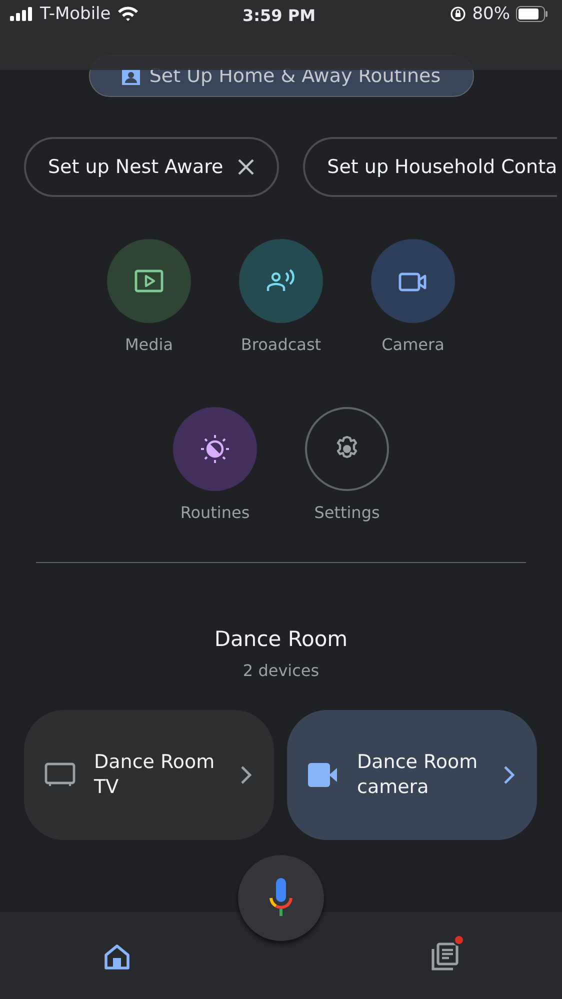  I want to click on device-card: Dance Room TV, so click(149, 775).